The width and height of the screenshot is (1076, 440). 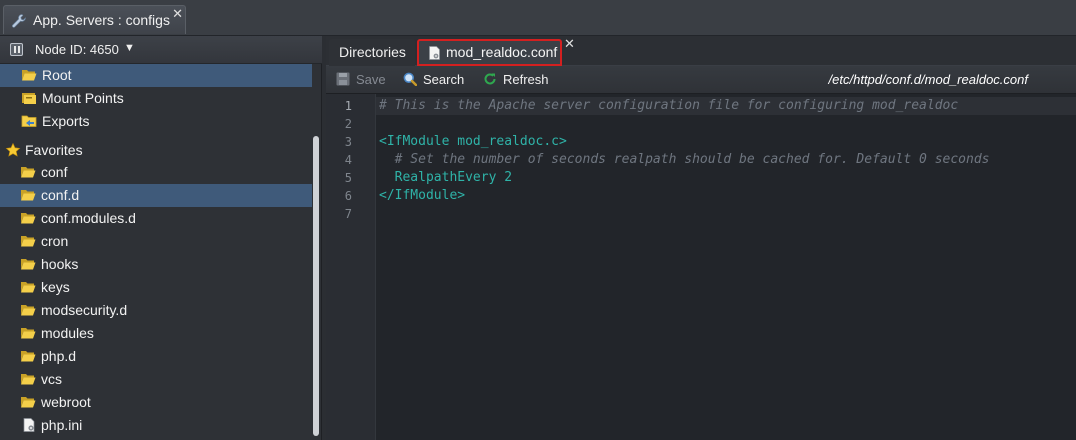 What do you see at coordinates (156, 218) in the screenshot?
I see `tree-item-conf-modules-d: conf.modules.d` at bounding box center [156, 218].